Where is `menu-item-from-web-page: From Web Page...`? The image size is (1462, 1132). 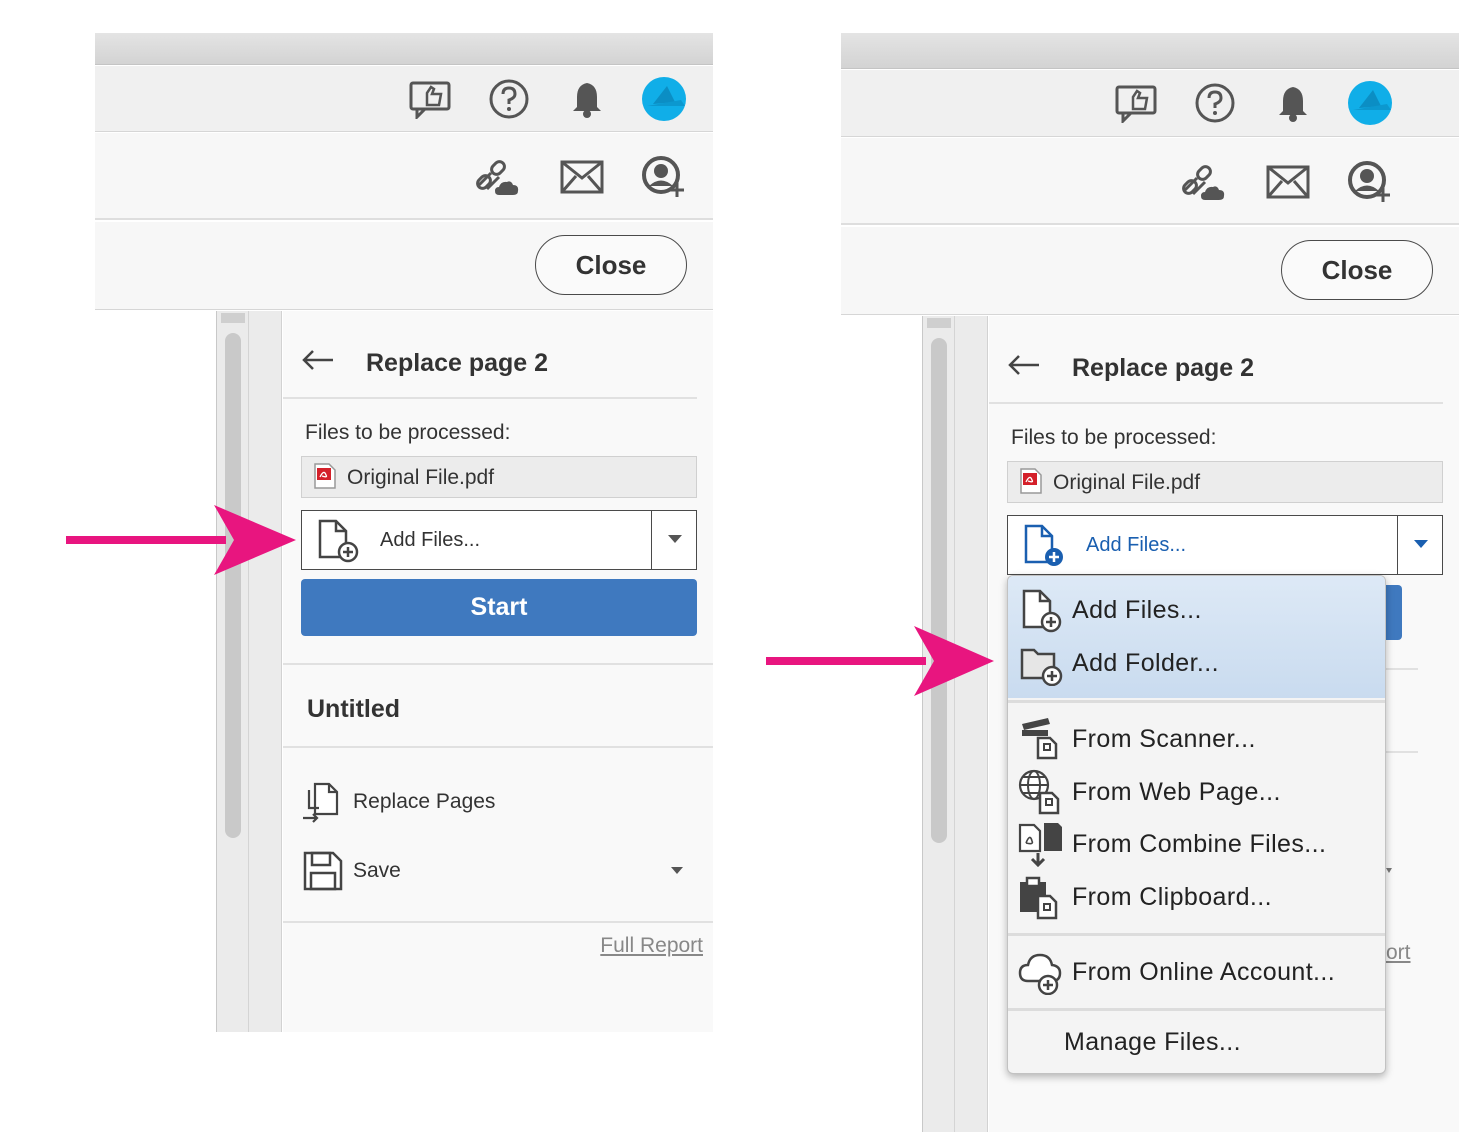
menu-item-from-web-page: From Web Page... is located at coordinates (1197, 792).